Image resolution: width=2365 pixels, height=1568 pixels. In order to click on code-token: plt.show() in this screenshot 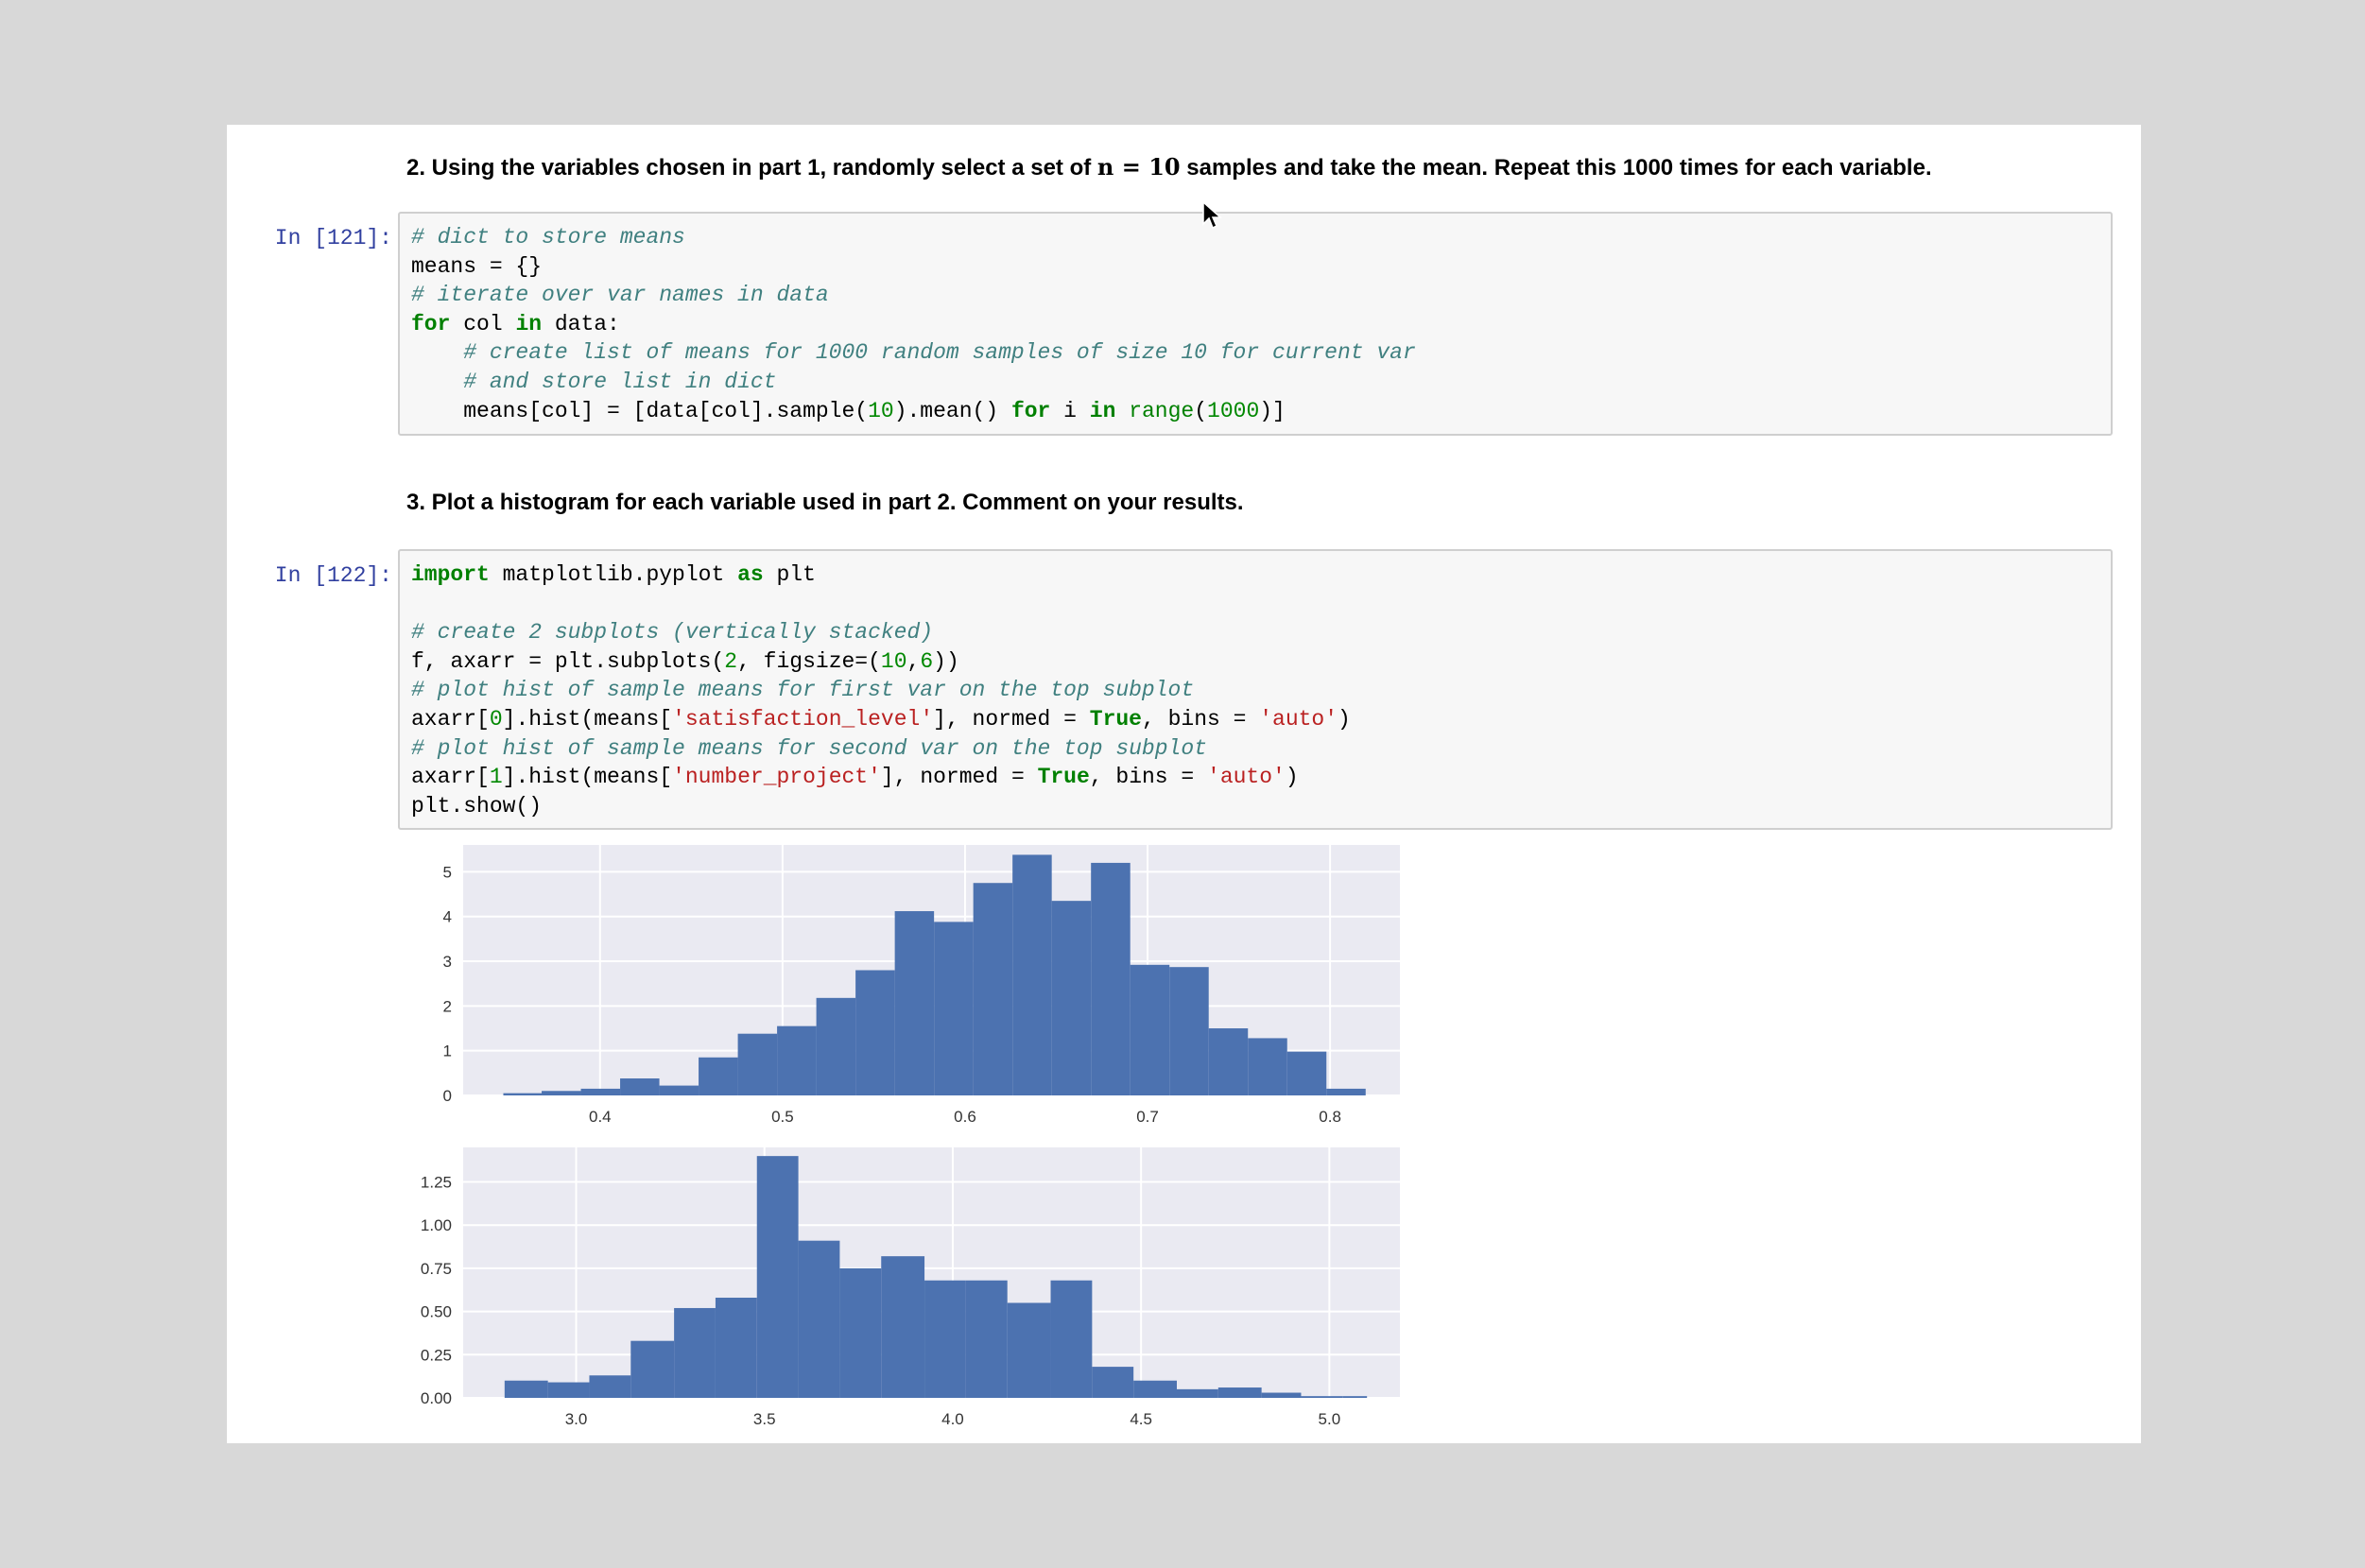, I will do `click(477, 805)`.